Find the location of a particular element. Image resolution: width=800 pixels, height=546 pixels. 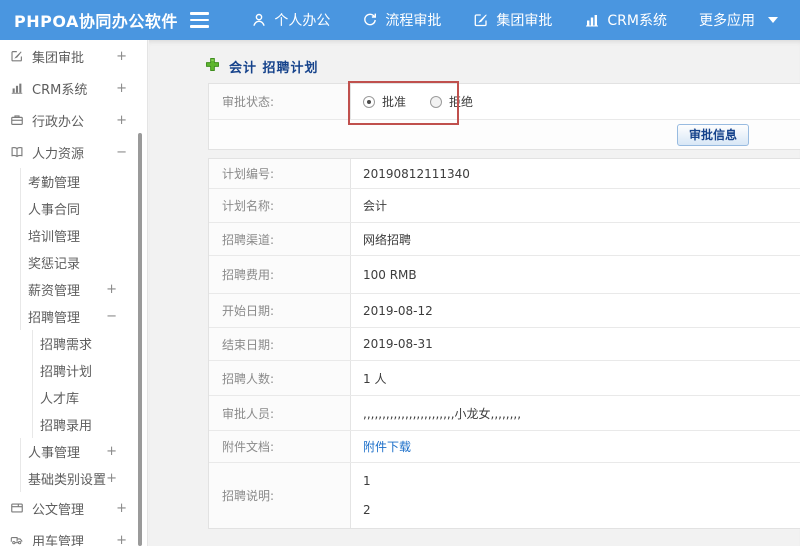

sidebar-item-recruit-hire: 招聘录用 is located at coordinates (89, 424).